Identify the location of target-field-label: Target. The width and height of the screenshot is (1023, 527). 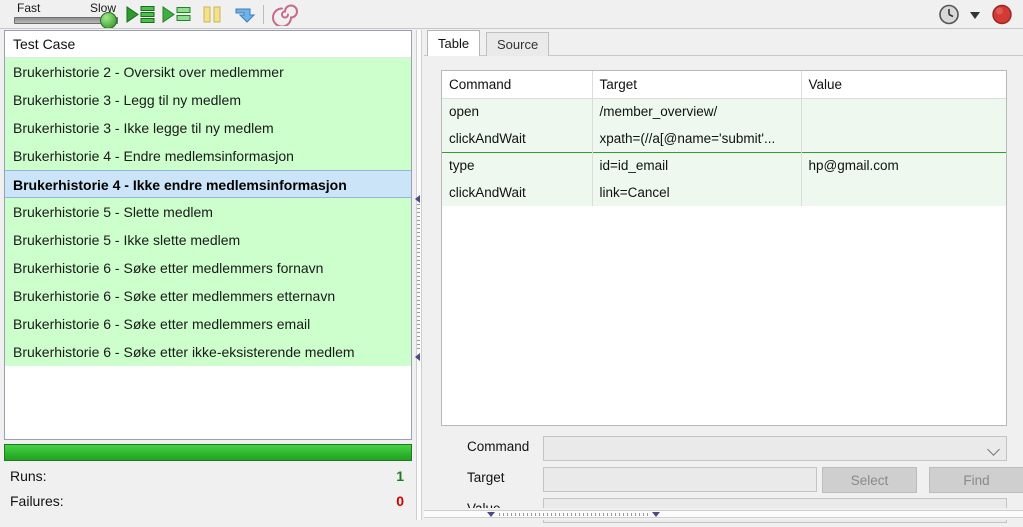
(486, 477).